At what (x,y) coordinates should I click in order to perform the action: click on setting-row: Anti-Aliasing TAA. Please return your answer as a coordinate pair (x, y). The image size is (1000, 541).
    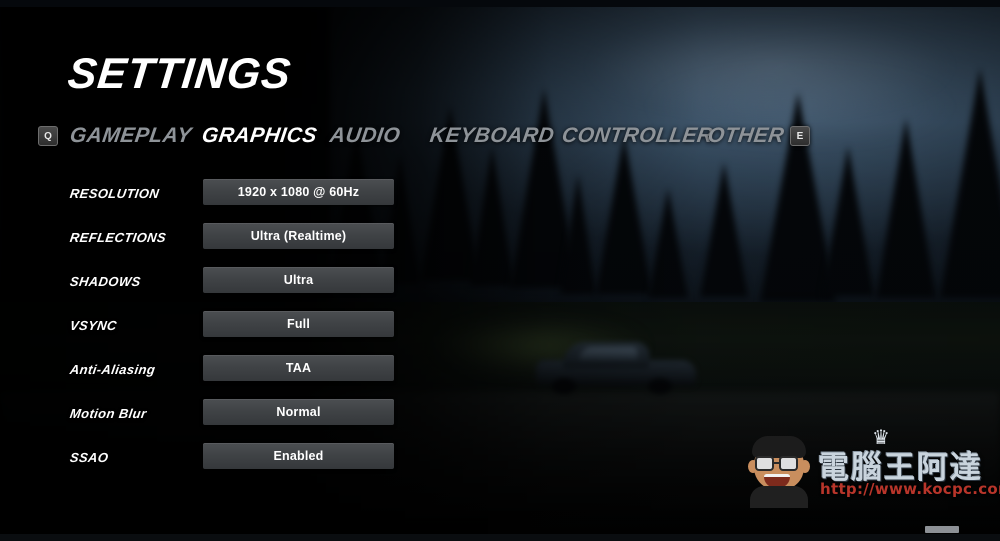
    Looking at the image, I should click on (230, 374).